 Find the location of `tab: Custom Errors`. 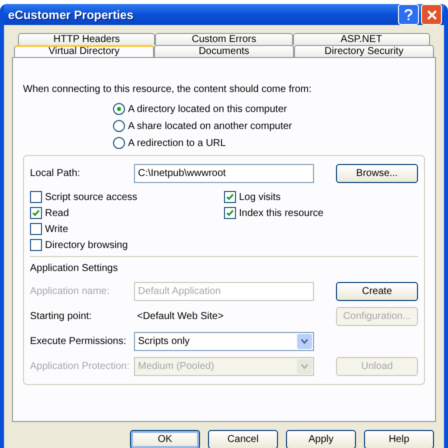

tab: Custom Errors is located at coordinates (224, 39).